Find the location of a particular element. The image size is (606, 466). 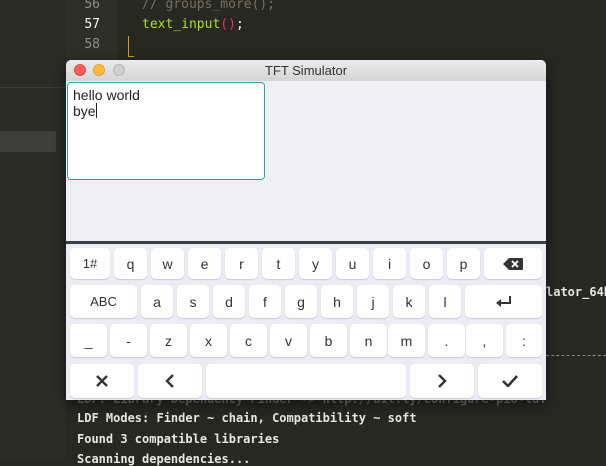

window-title: TFT Simulator is located at coordinates (306, 70).